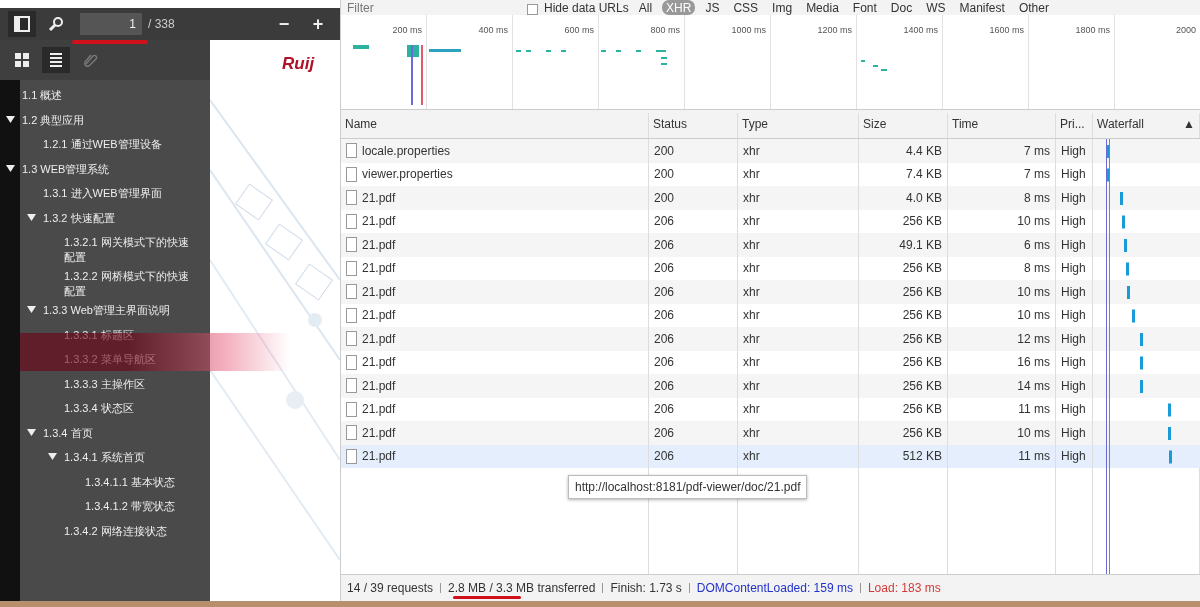 Image resolution: width=1200 pixels, height=607 pixels. I want to click on column-header: Type, so click(798, 125).